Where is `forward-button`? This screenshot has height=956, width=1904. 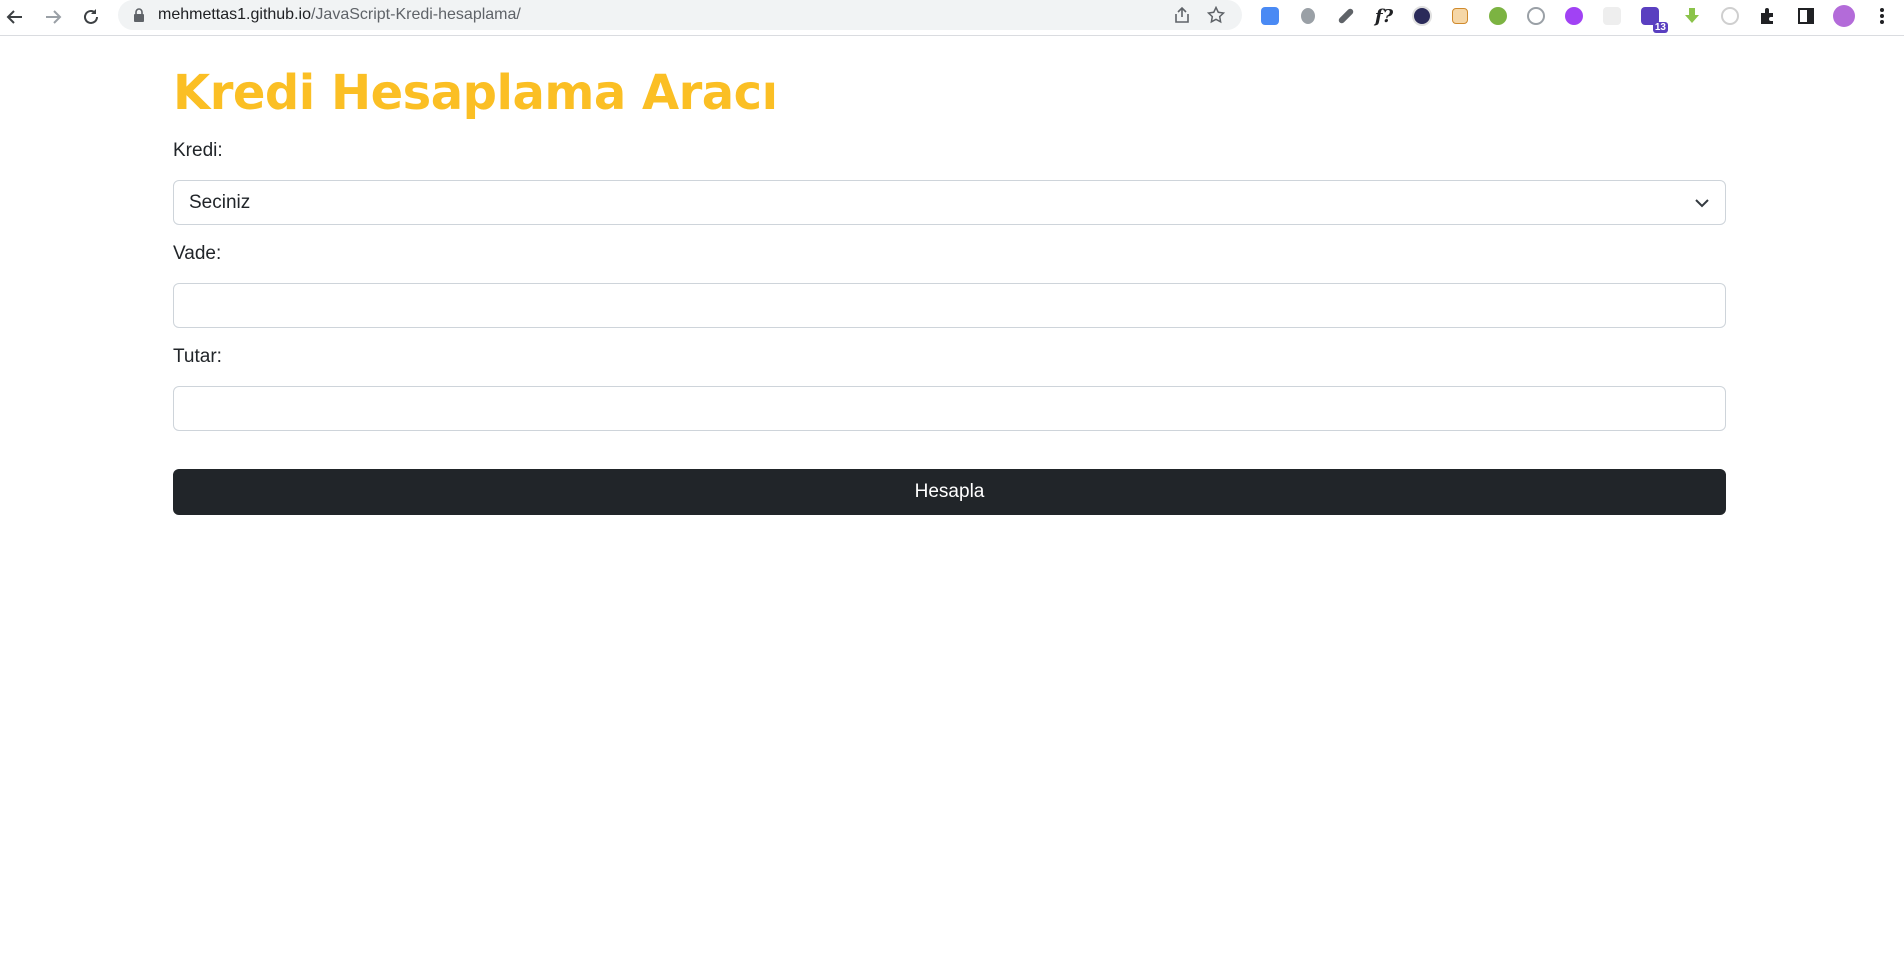 forward-button is located at coordinates (53, 17).